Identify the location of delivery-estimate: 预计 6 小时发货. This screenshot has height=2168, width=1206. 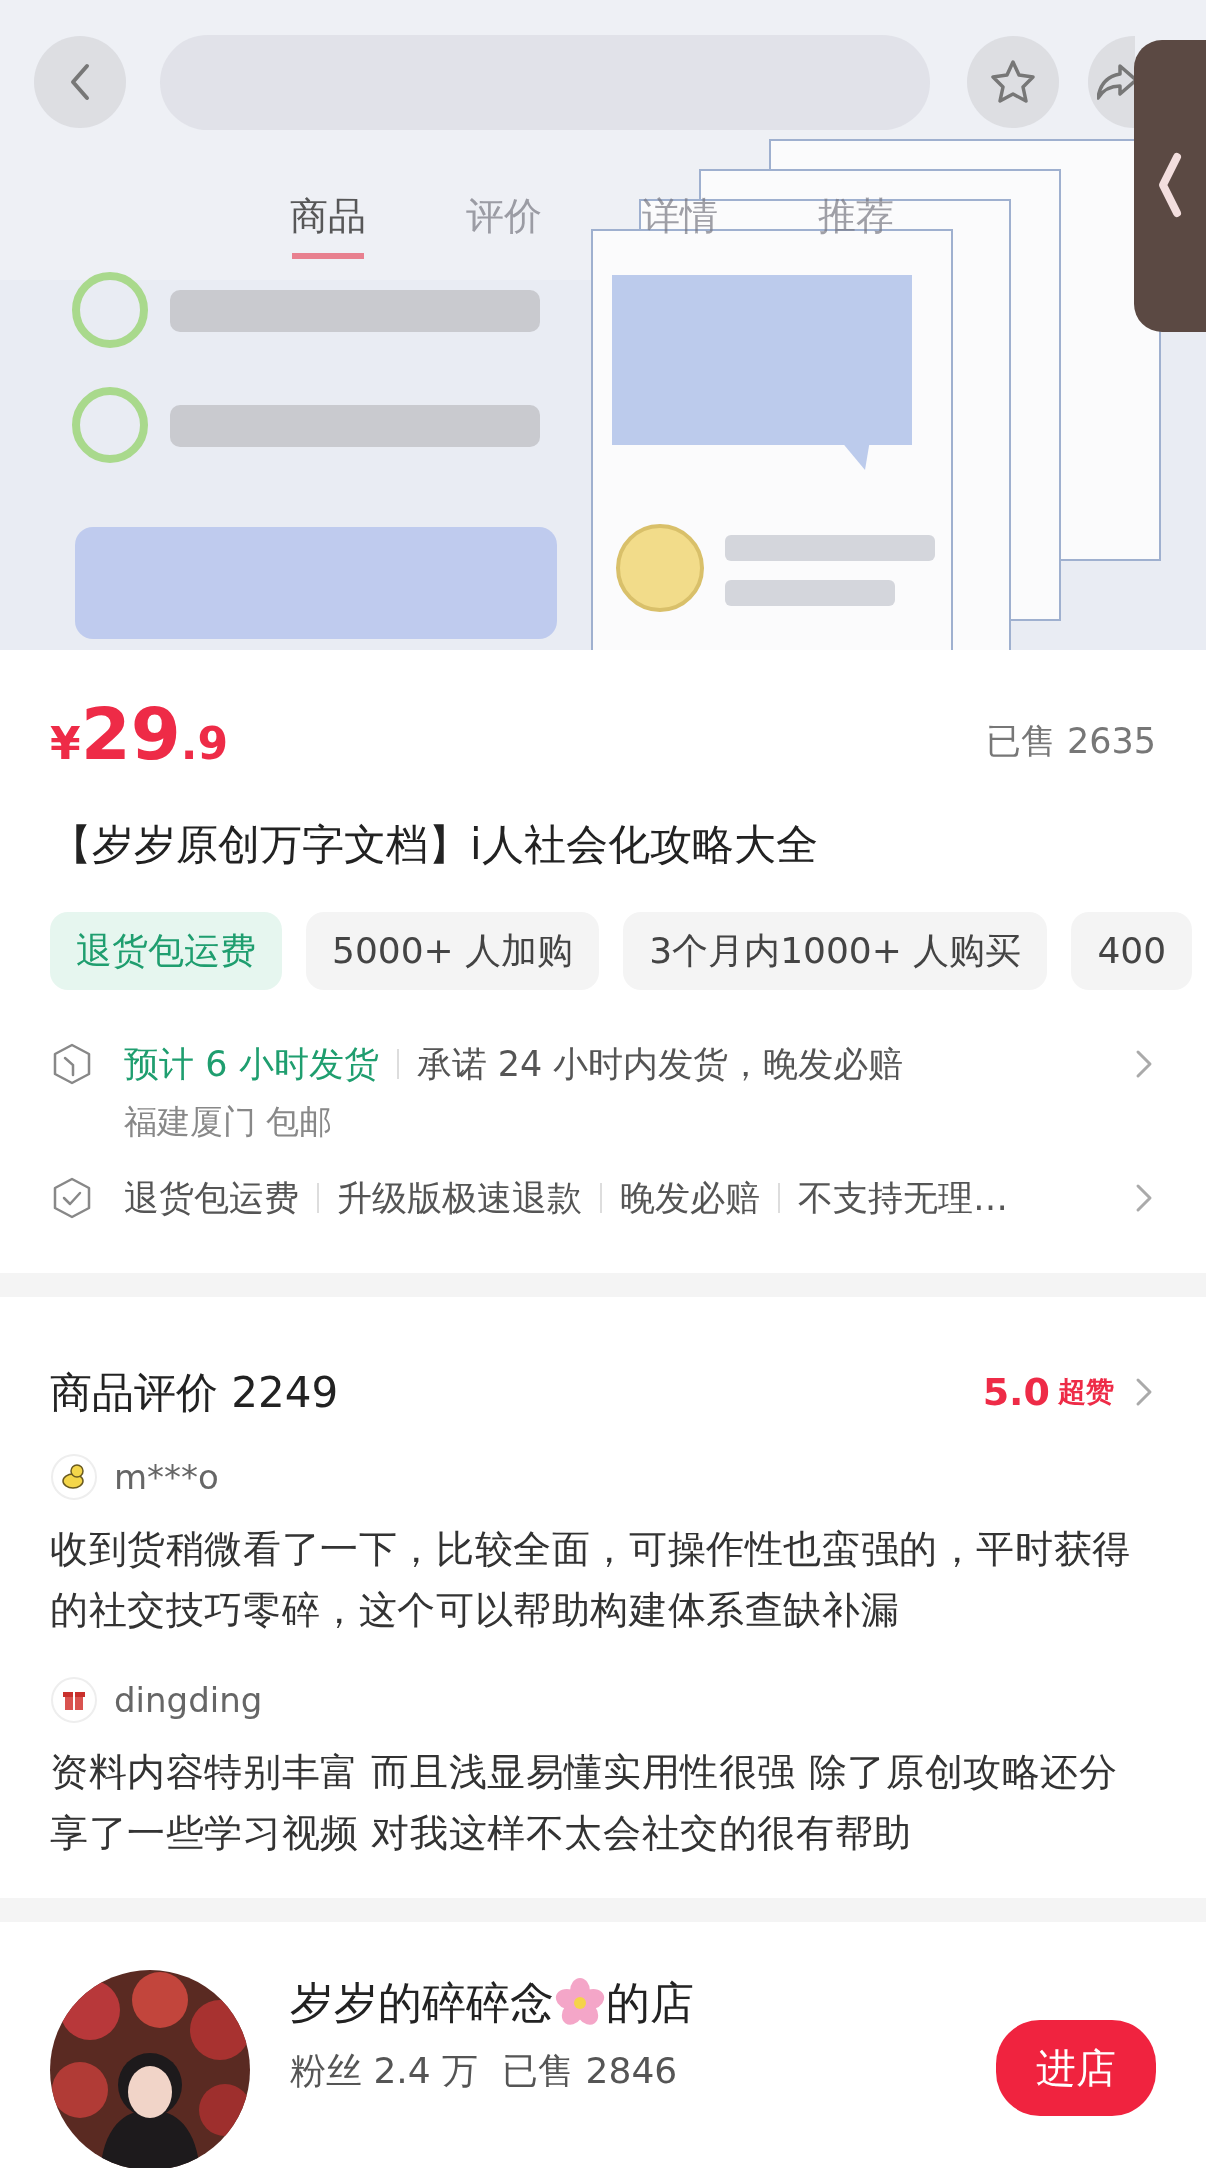
(251, 1064).